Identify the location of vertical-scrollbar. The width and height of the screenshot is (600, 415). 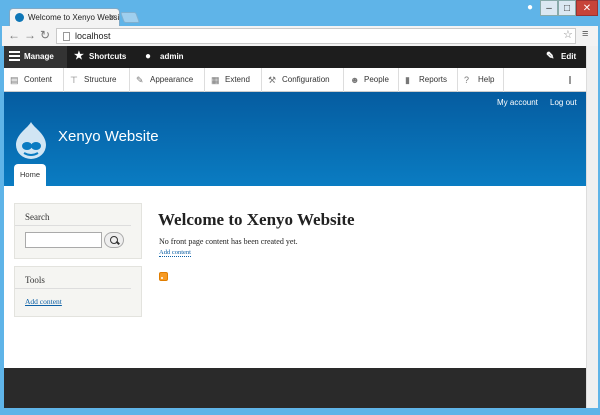
(592, 227).